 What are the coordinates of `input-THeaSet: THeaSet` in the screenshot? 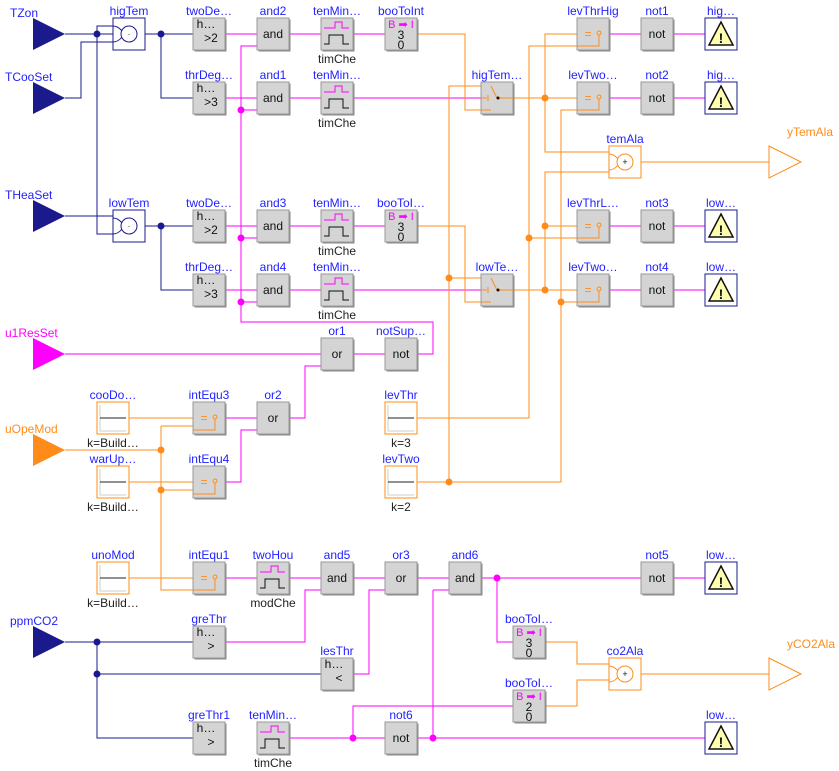 It's located at (35, 210).